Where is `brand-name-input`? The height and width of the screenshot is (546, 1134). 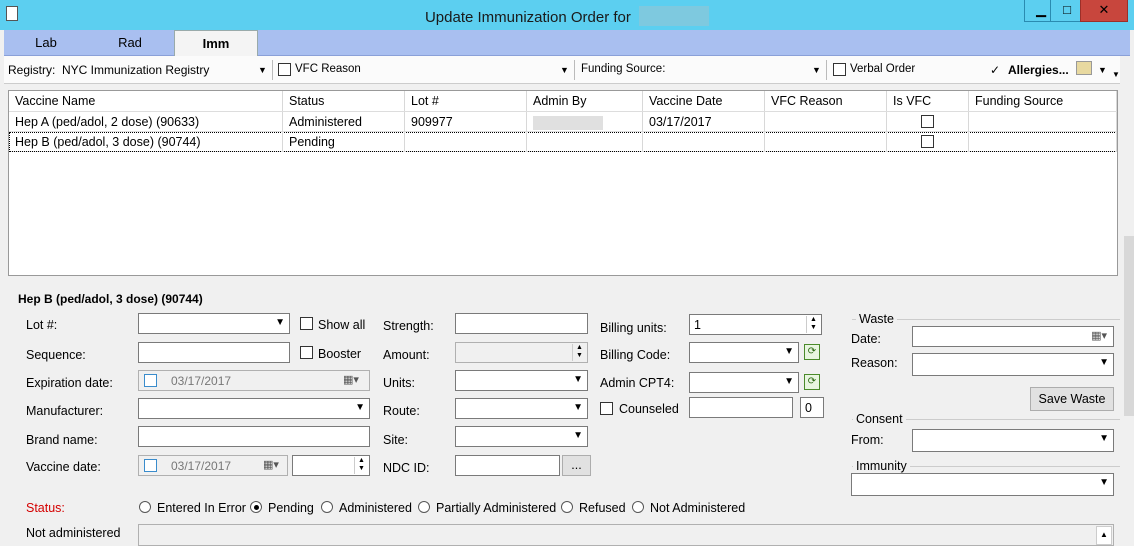
brand-name-input is located at coordinates (254, 436).